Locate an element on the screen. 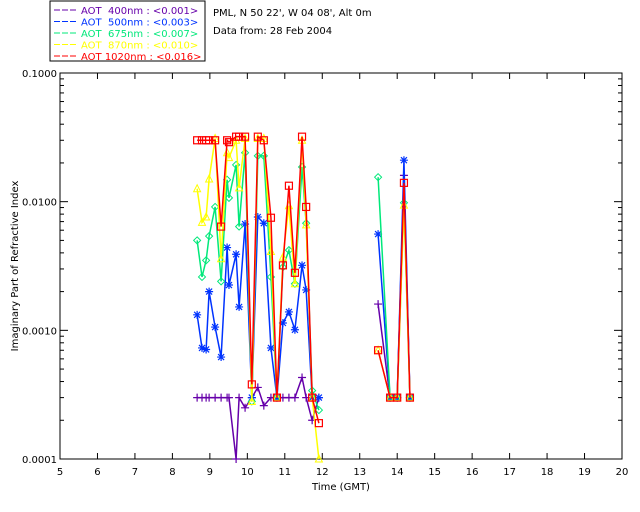 The width and height of the screenshot is (640, 512). legend-entry: AOT 870nm : <0.010> is located at coordinates (139, 46).